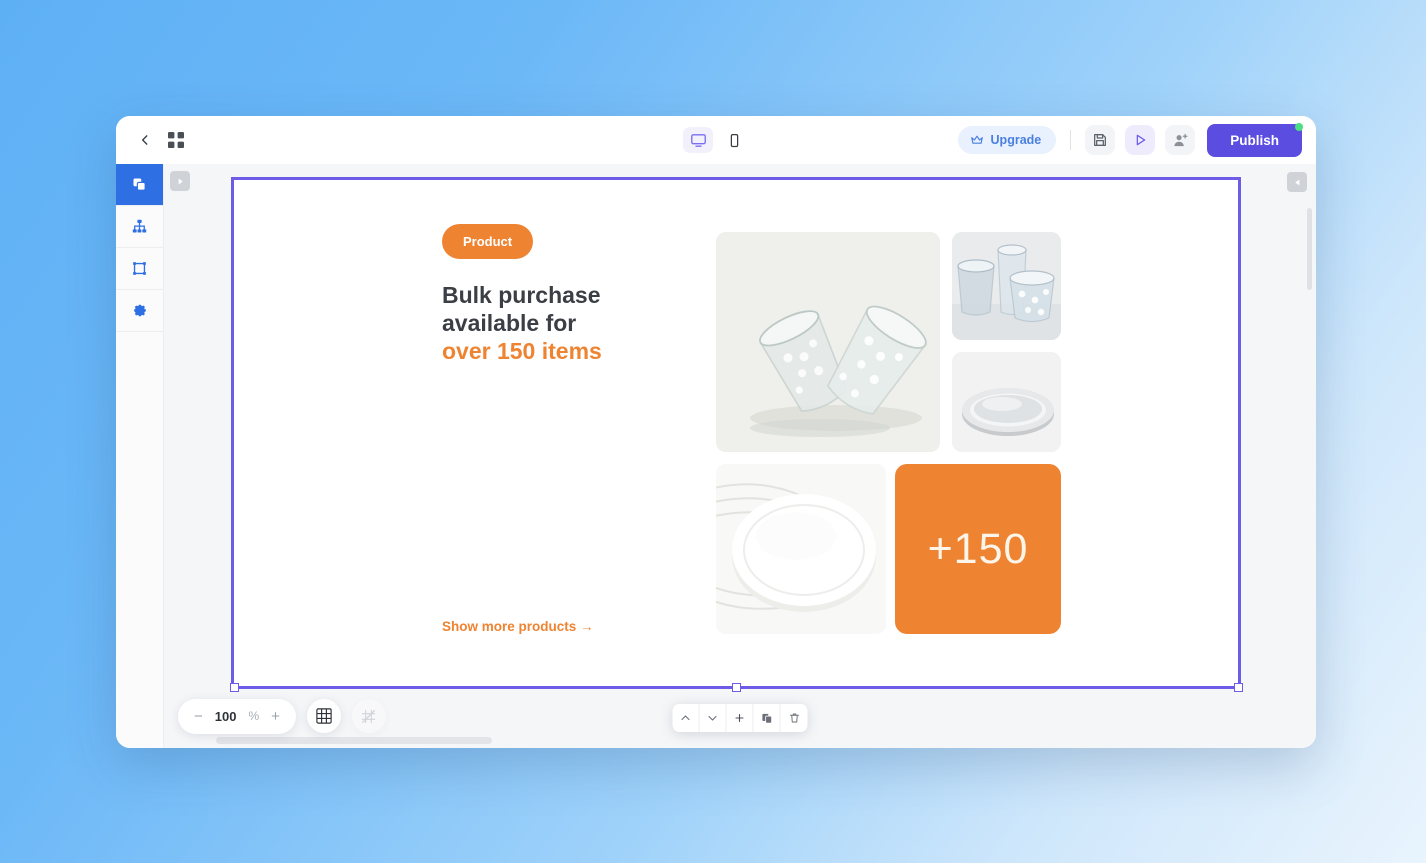 The width and height of the screenshot is (1426, 863). I want to click on resize-handle-bottom-center, so click(736, 687).